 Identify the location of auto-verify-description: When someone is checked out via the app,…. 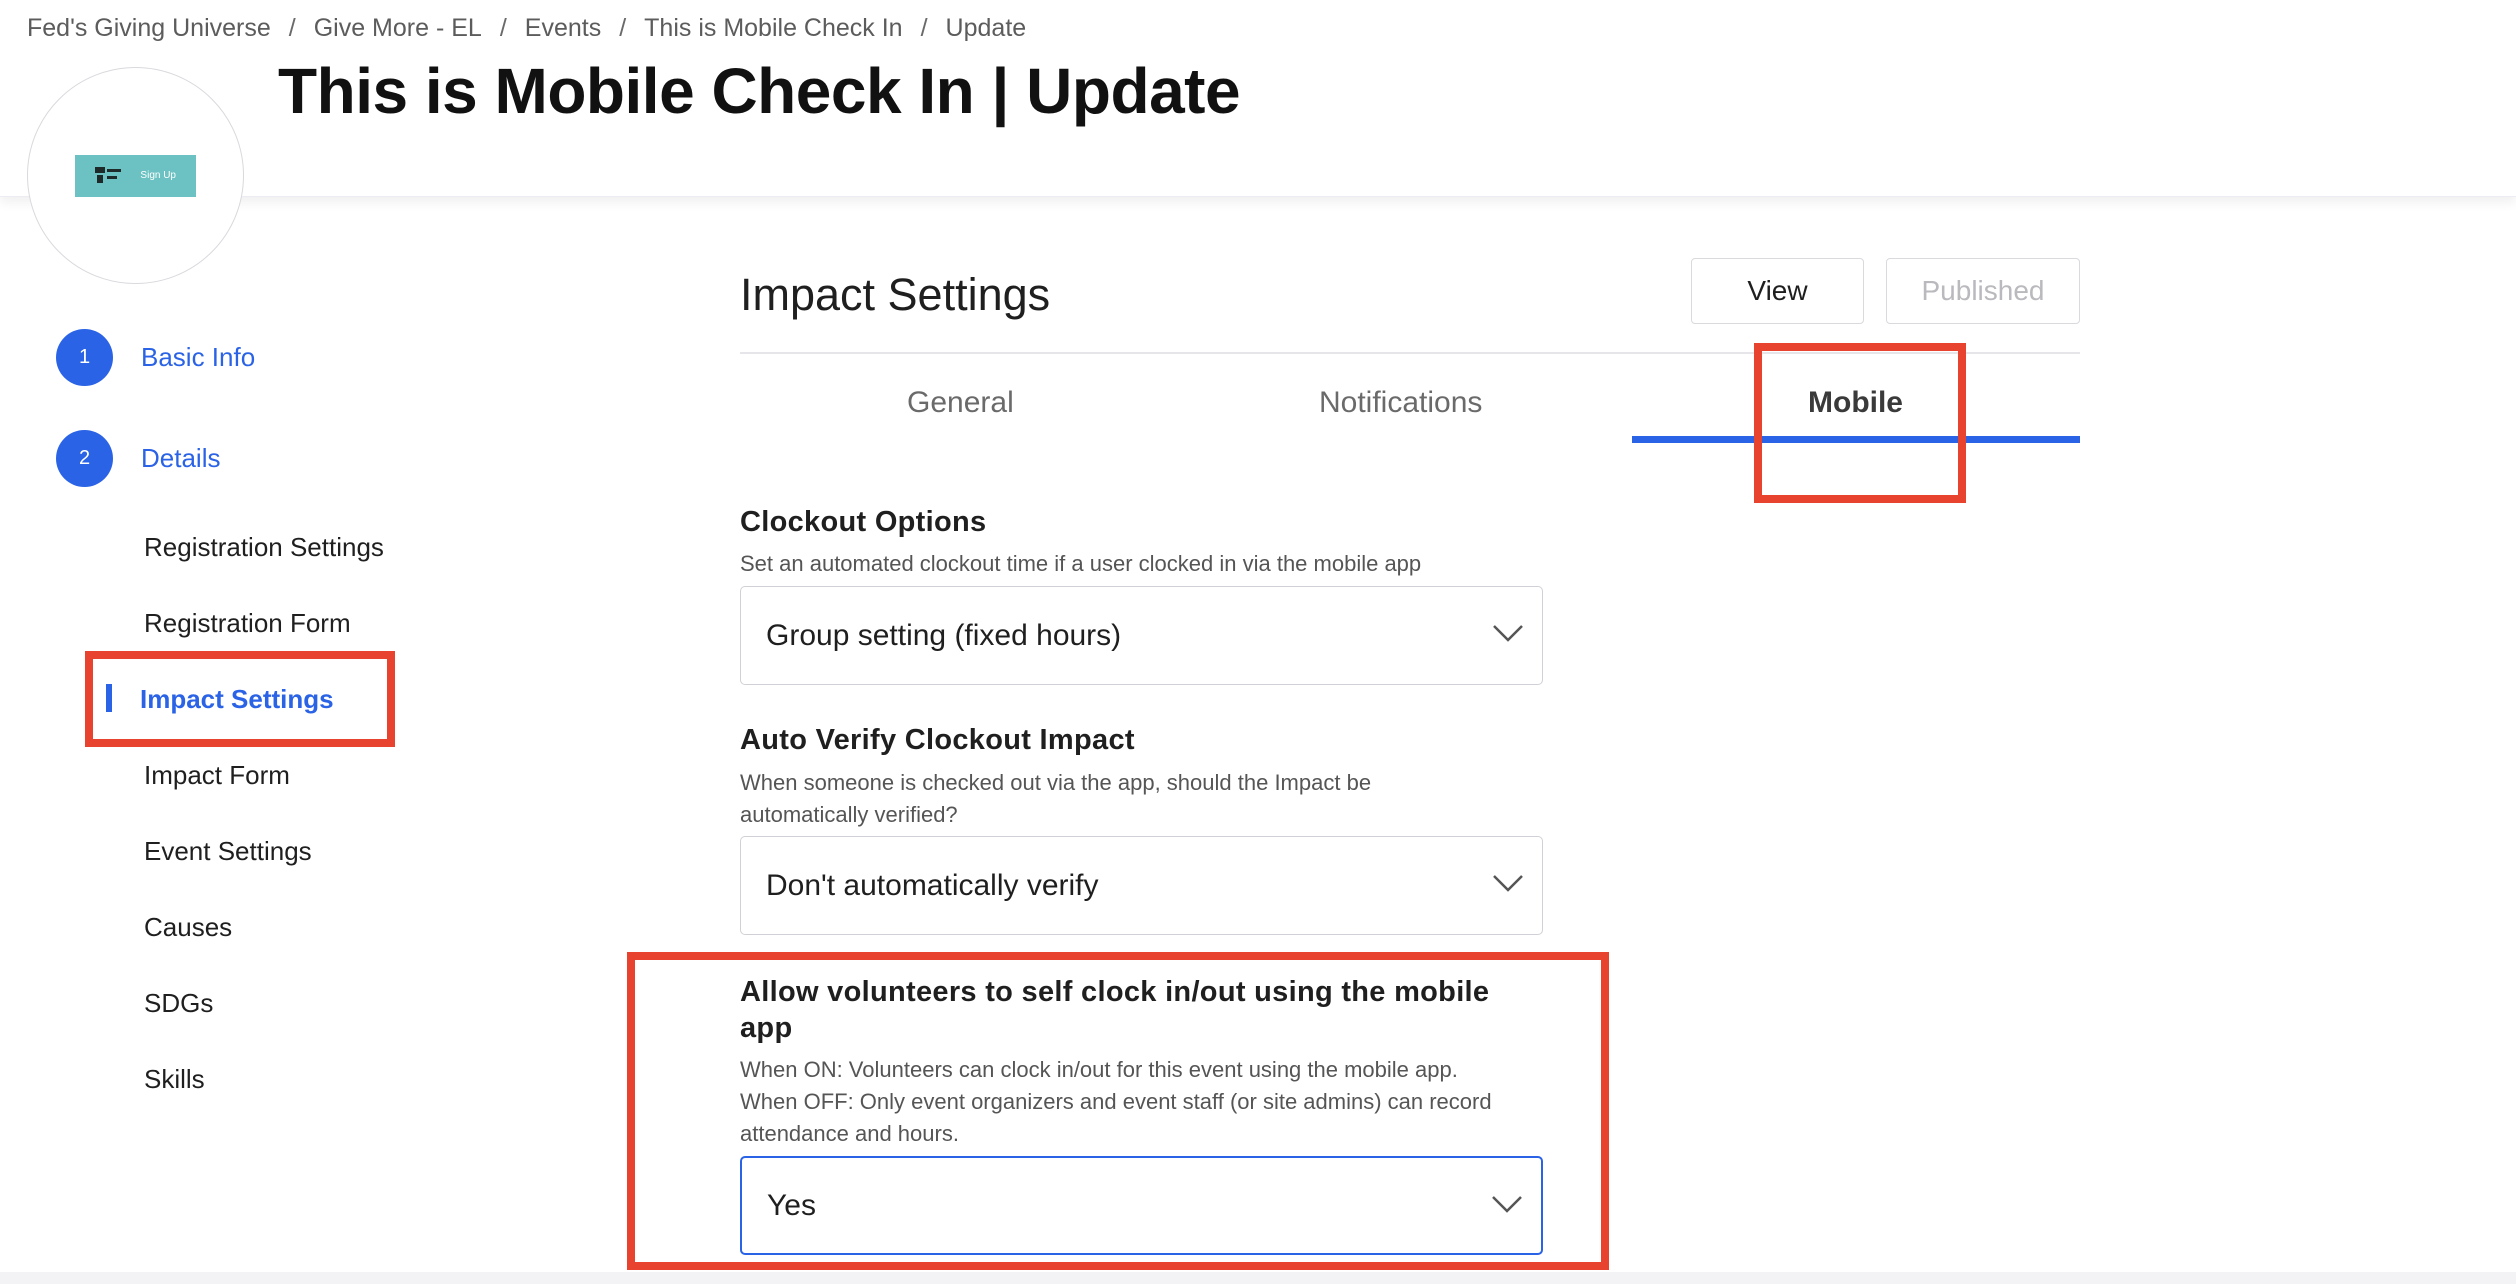
(1140, 799).